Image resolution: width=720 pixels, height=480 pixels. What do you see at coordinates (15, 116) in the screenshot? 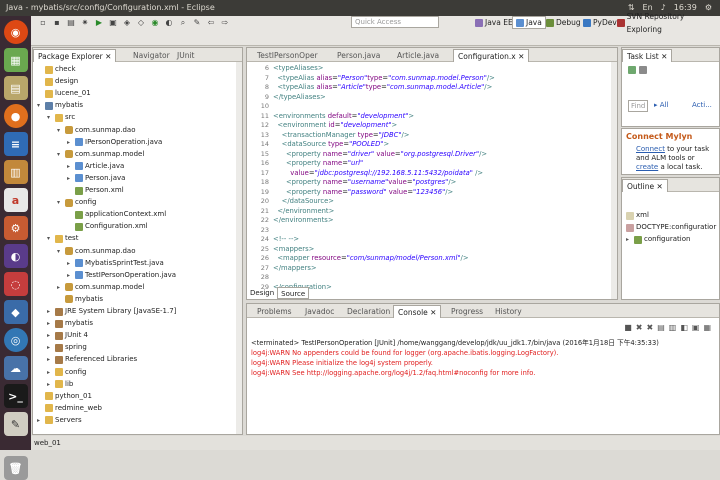
I see `firefox-icon: ●` at bounding box center [15, 116].